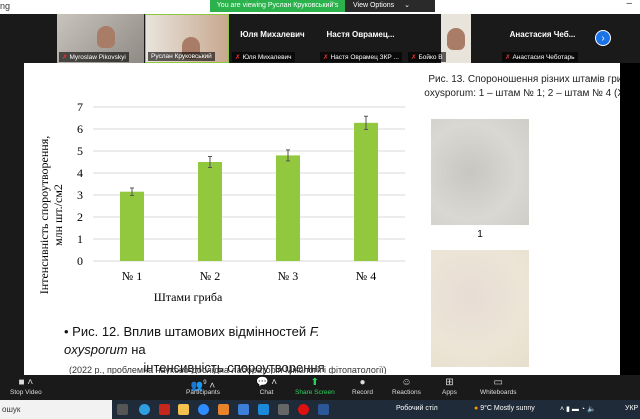 Image resolution: width=640 pixels, height=419 pixels. Describe the element at coordinates (448, 38) in the screenshot. I see `participant-tile: ✗ Бойко В` at that location.